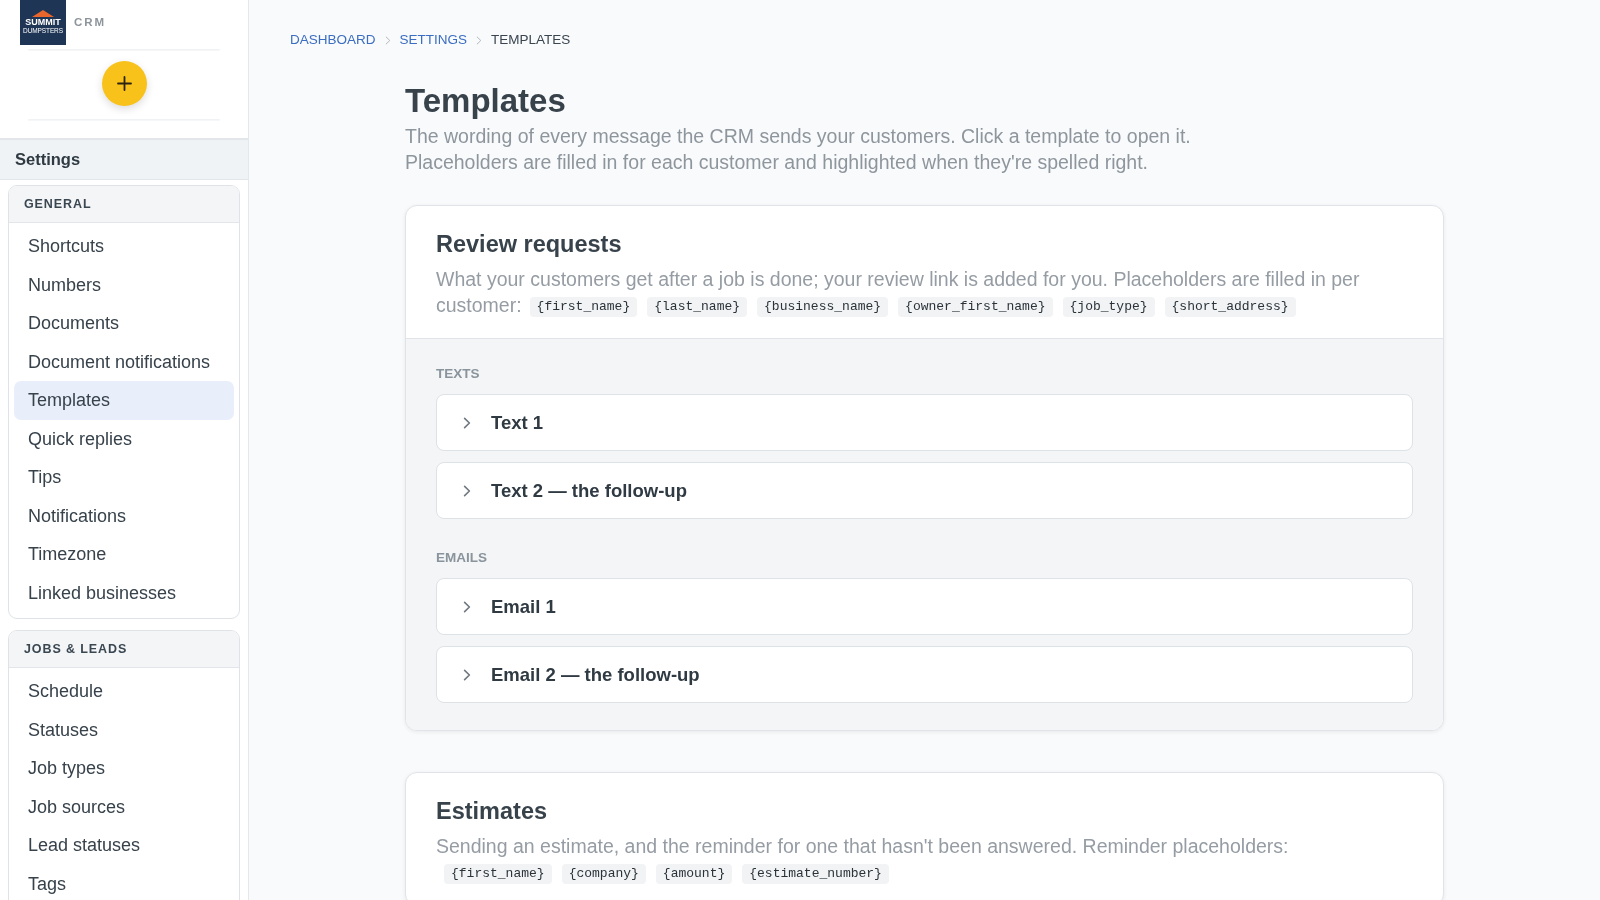 This screenshot has width=1600, height=900. Describe the element at coordinates (124, 246) in the screenshot. I see `sidebar-item: Shortcuts` at that location.